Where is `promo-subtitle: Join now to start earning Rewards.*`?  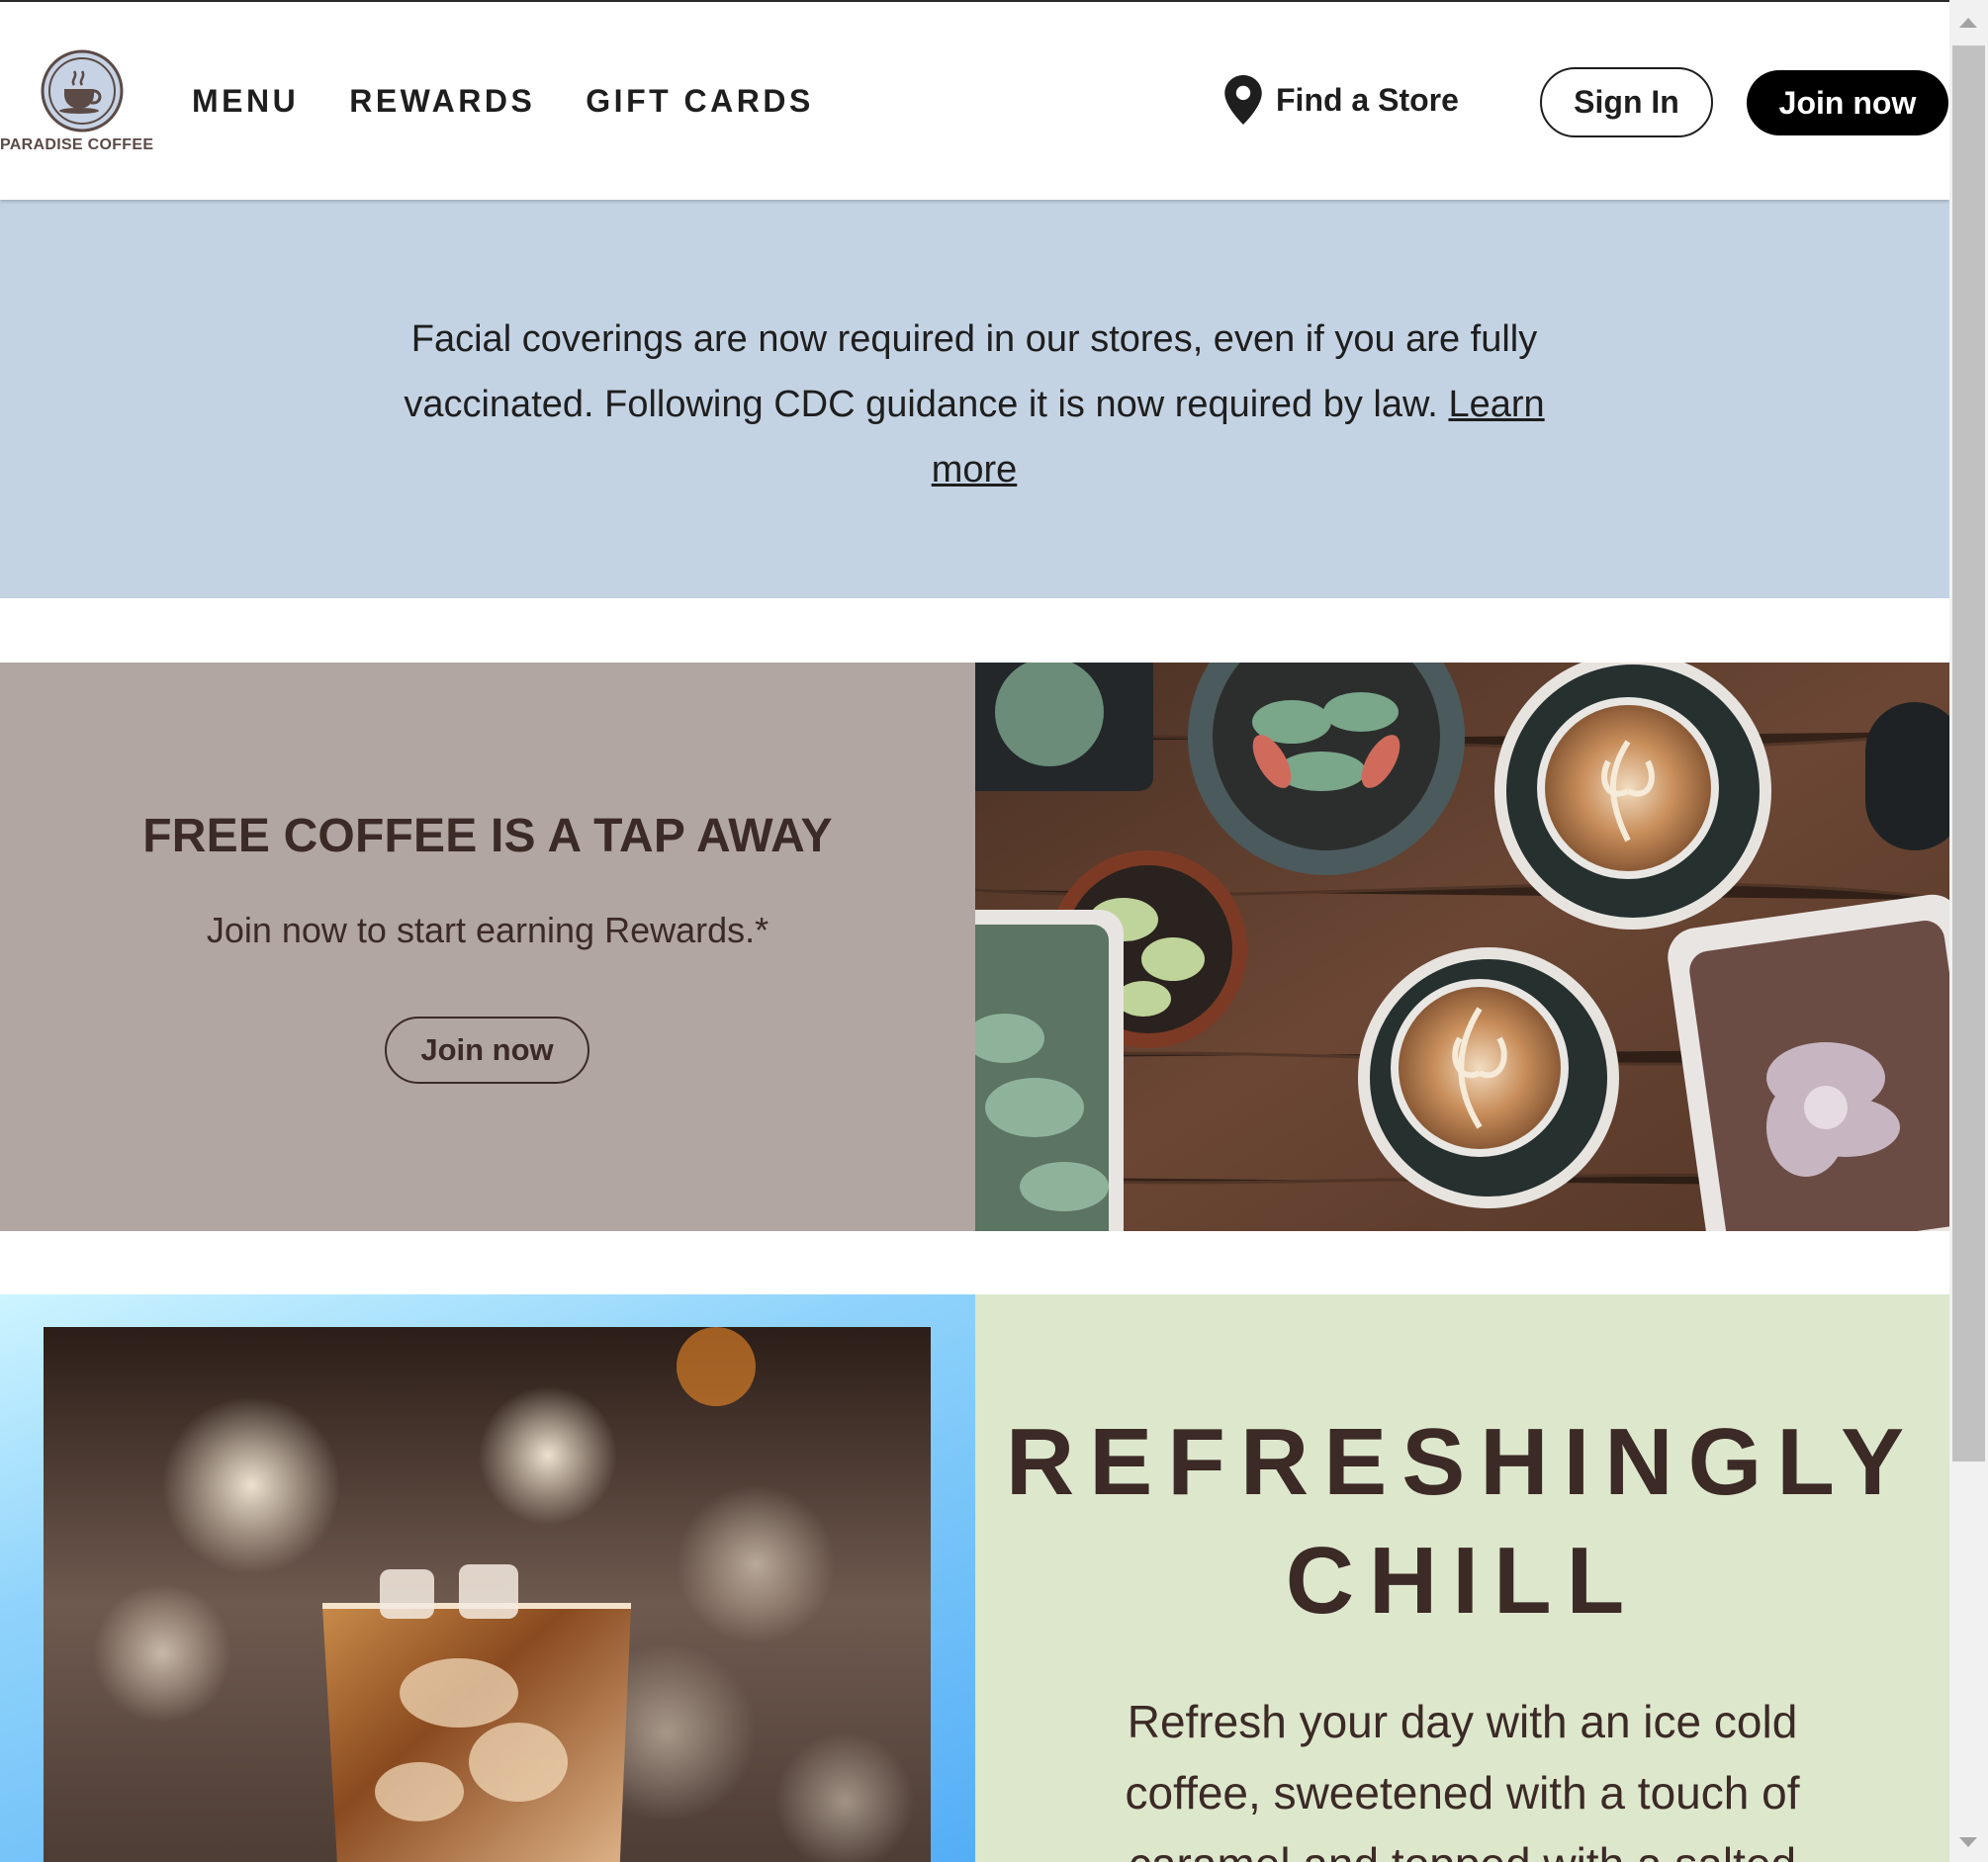 promo-subtitle: Join now to start earning Rewards.* is located at coordinates (487, 930).